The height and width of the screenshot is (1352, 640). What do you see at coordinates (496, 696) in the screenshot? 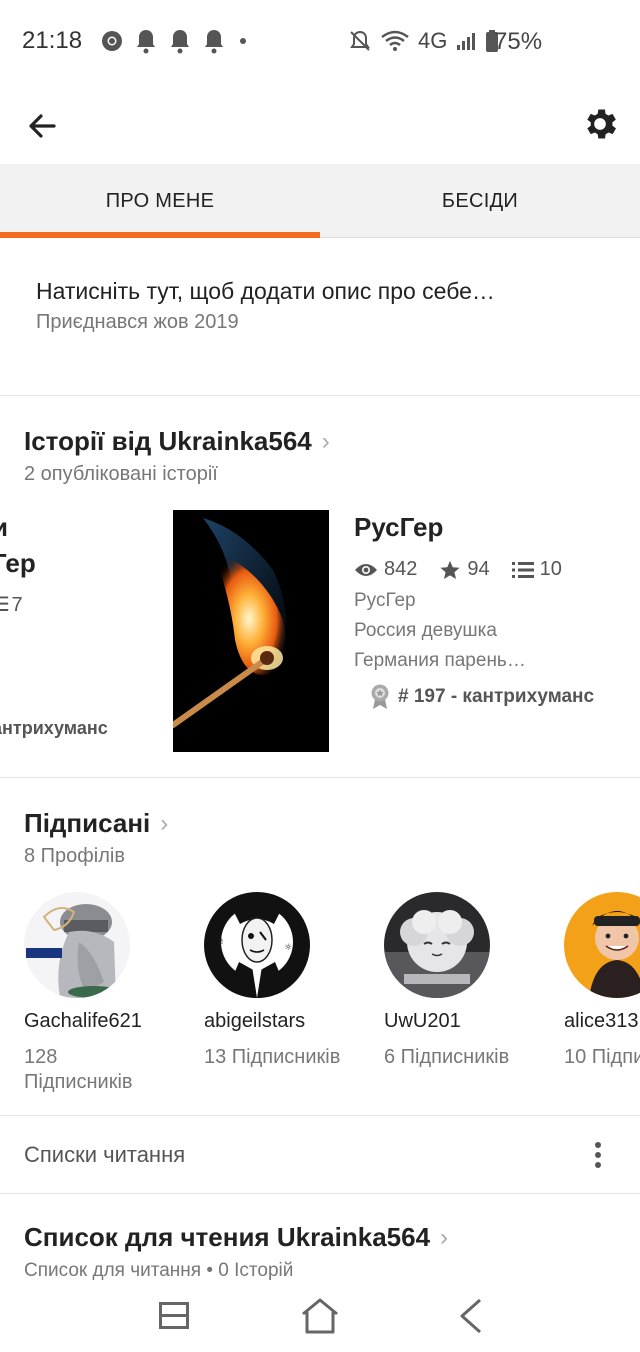
I see `story-rank-text: # 197 - кантрихуманс` at bounding box center [496, 696].